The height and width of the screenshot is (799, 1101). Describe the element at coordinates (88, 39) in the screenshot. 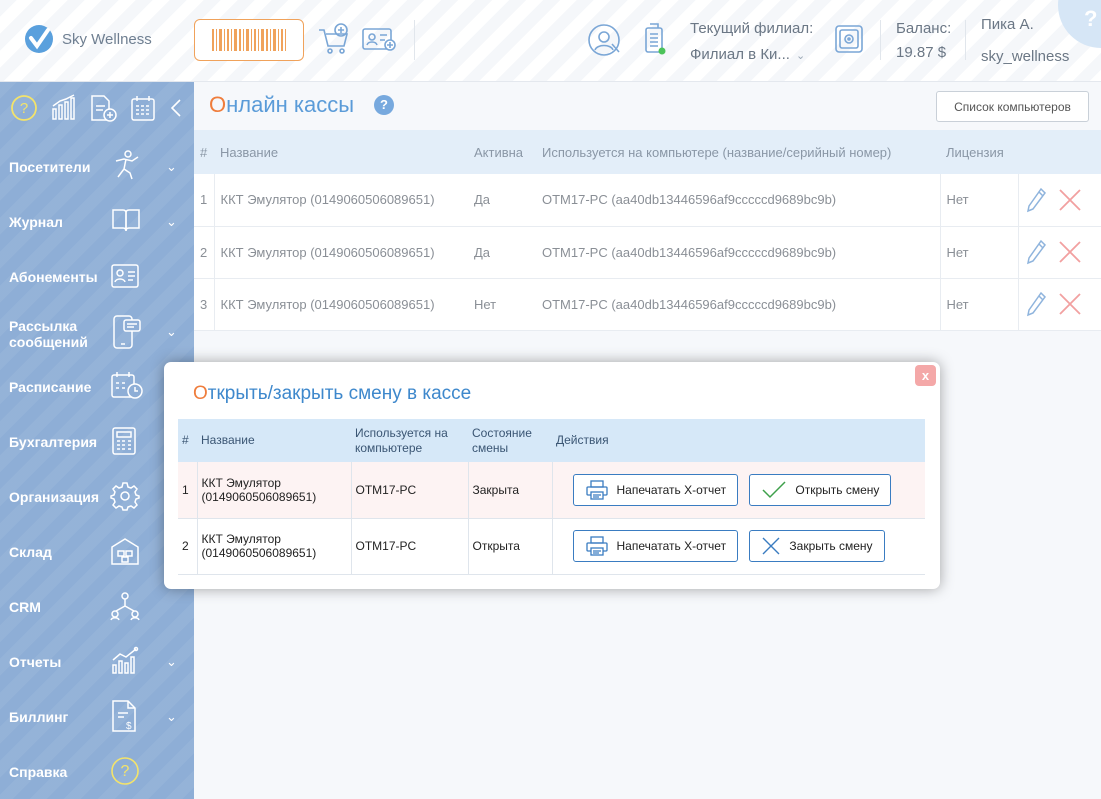

I see `logo: Sky Wellness` at that location.